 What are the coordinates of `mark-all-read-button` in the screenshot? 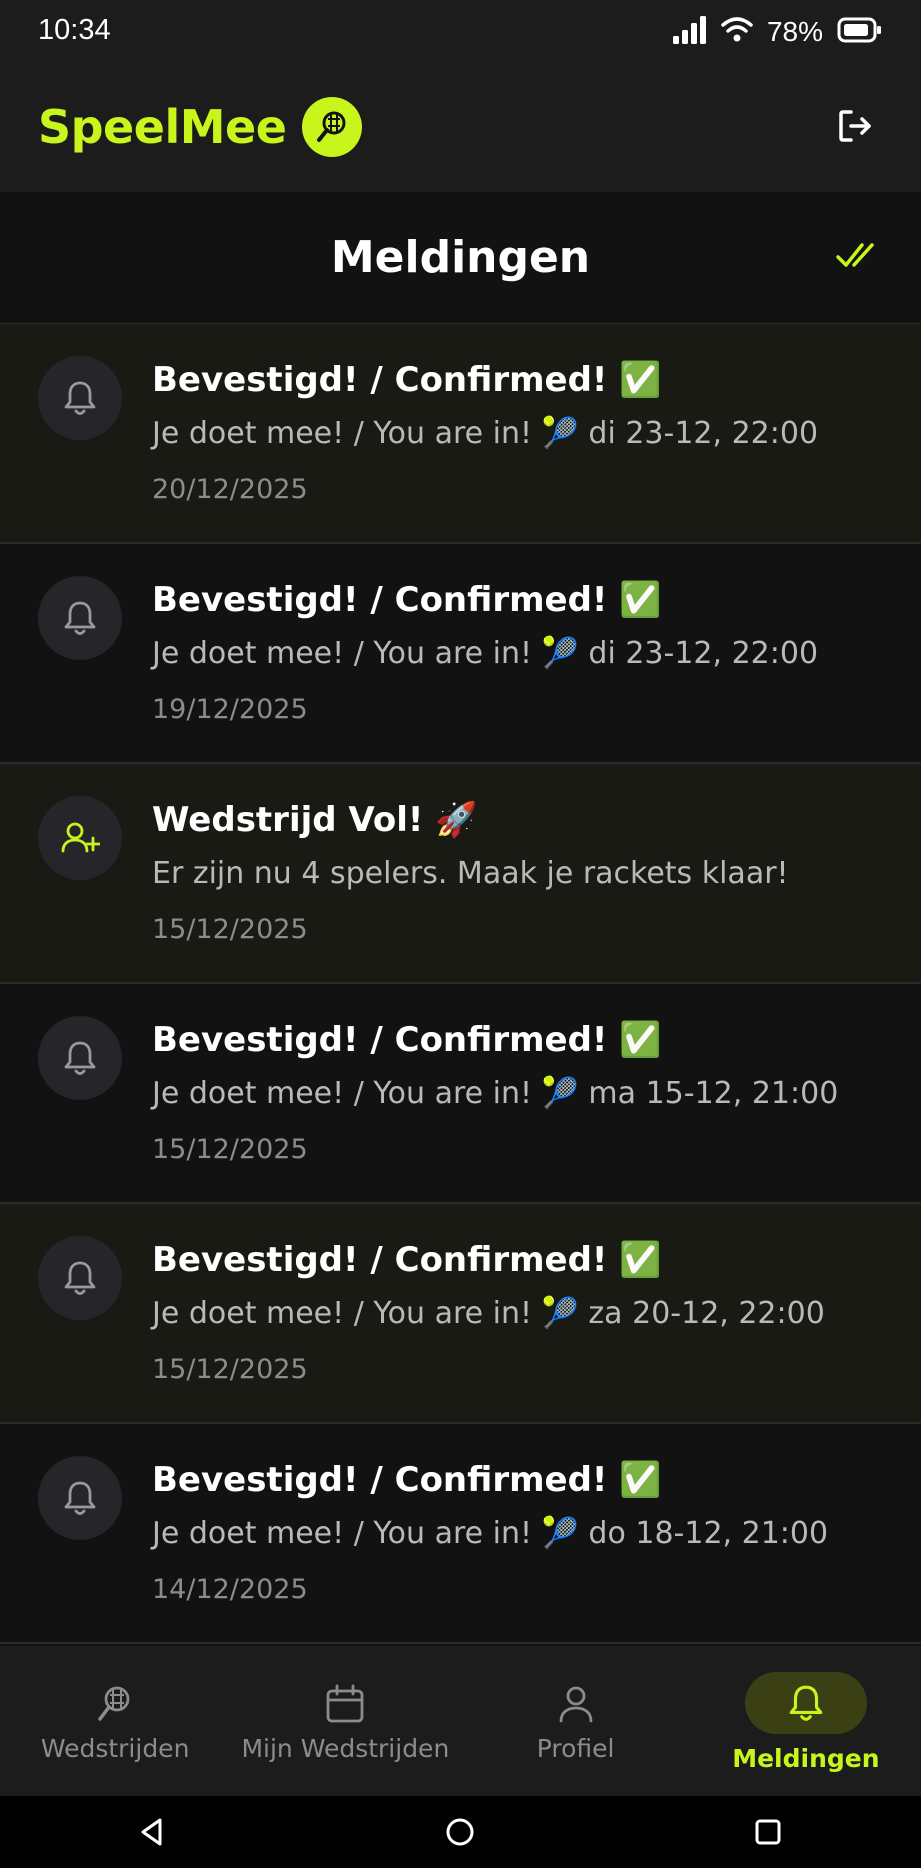 It's located at (859, 258).